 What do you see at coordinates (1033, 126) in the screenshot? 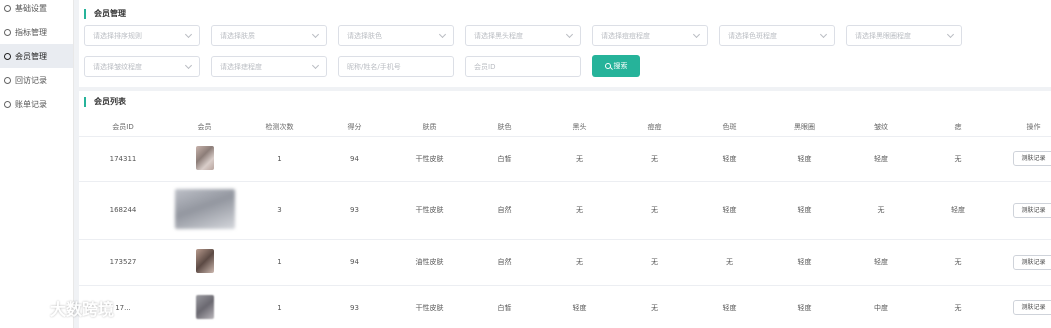
I see `column-header: 操作` at bounding box center [1033, 126].